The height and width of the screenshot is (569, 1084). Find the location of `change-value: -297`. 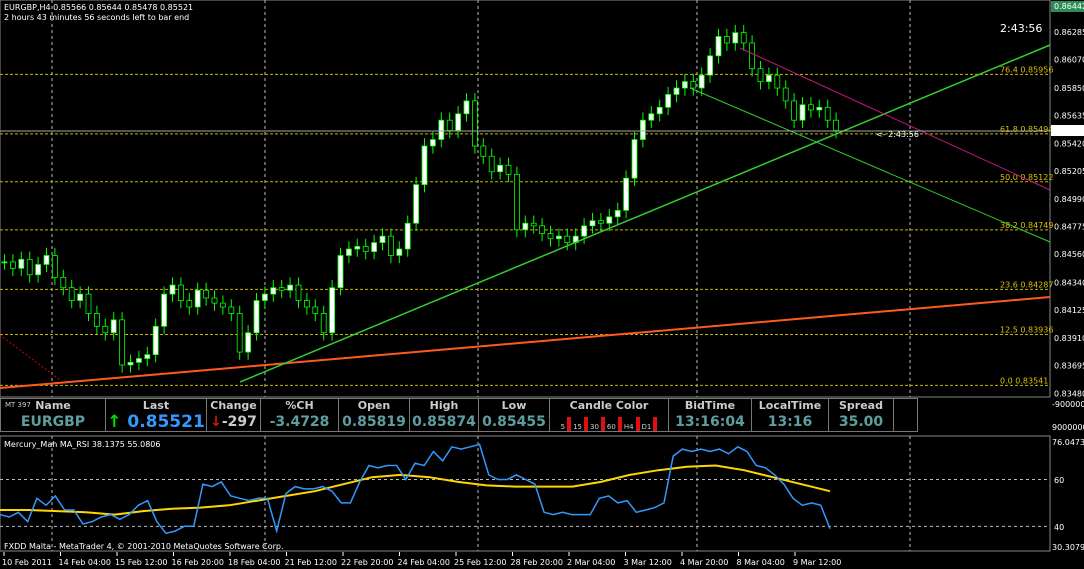

change-value: -297 is located at coordinates (239, 422).